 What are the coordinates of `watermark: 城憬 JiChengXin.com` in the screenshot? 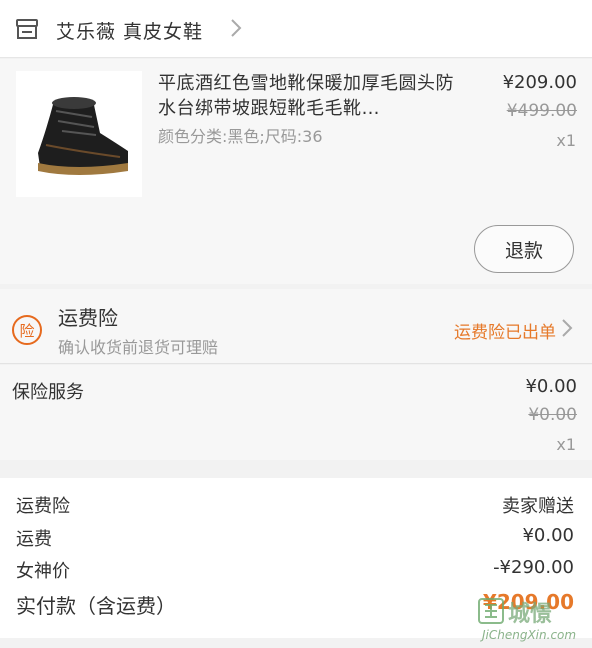 It's located at (534, 621).